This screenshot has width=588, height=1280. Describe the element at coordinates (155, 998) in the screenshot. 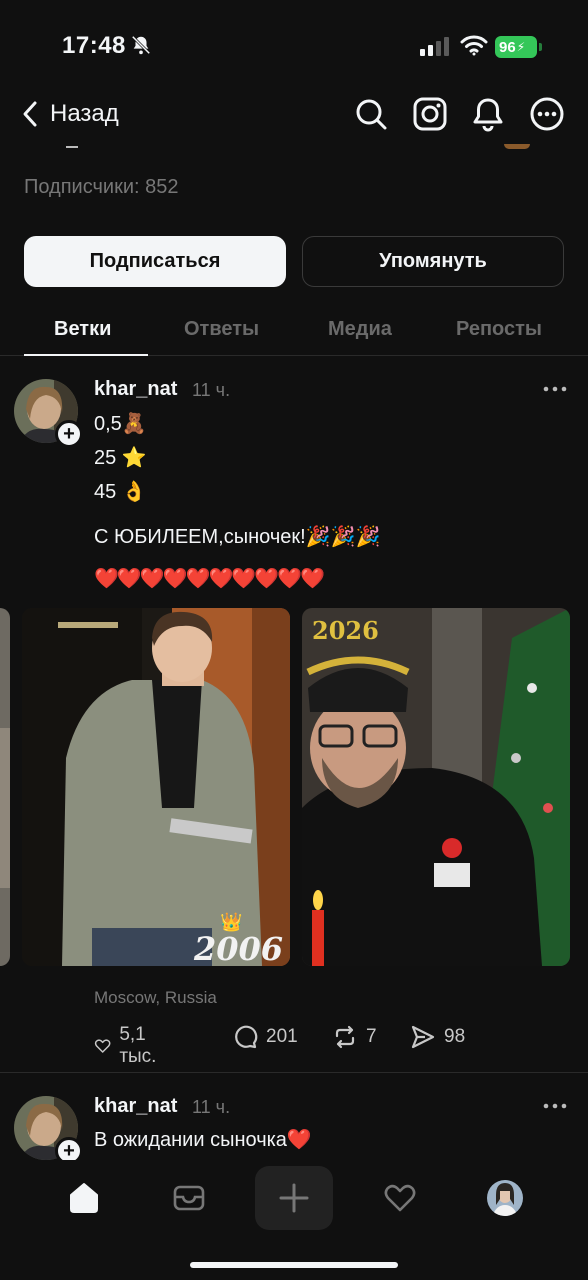

I see `post-location: Moscow, Russia` at that location.